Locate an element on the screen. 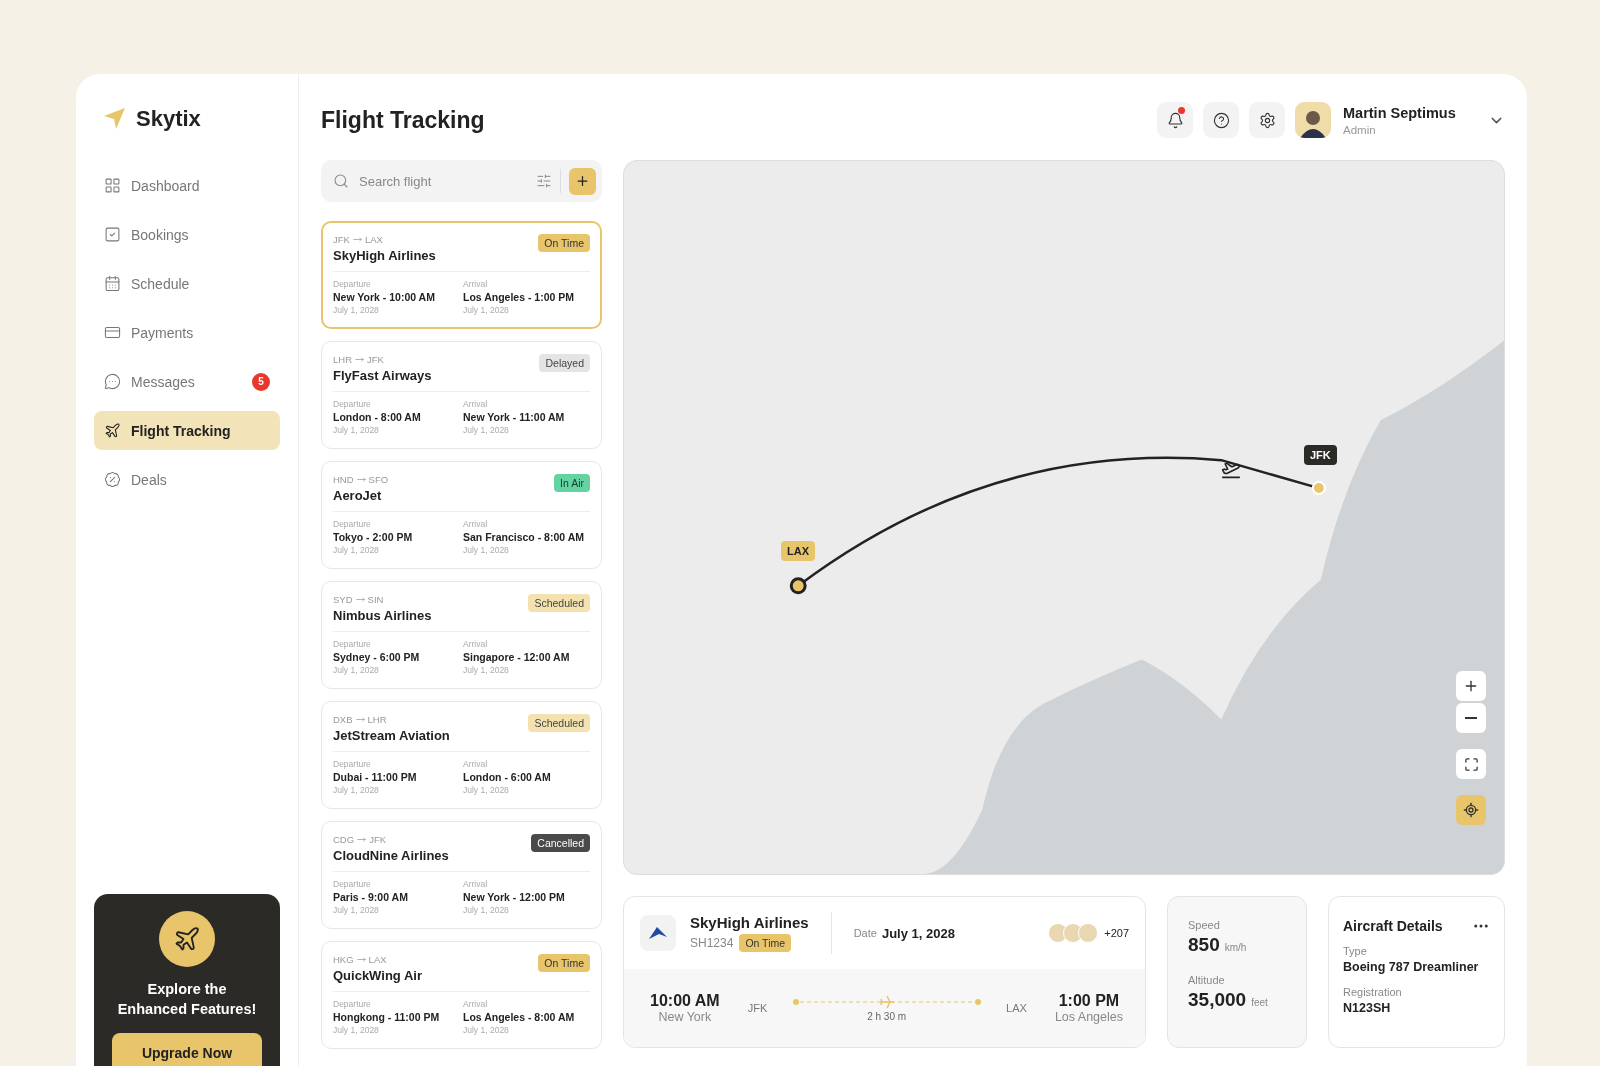 The image size is (1600, 1066). flight-duration: 2 h 30 m is located at coordinates (887, 1016).